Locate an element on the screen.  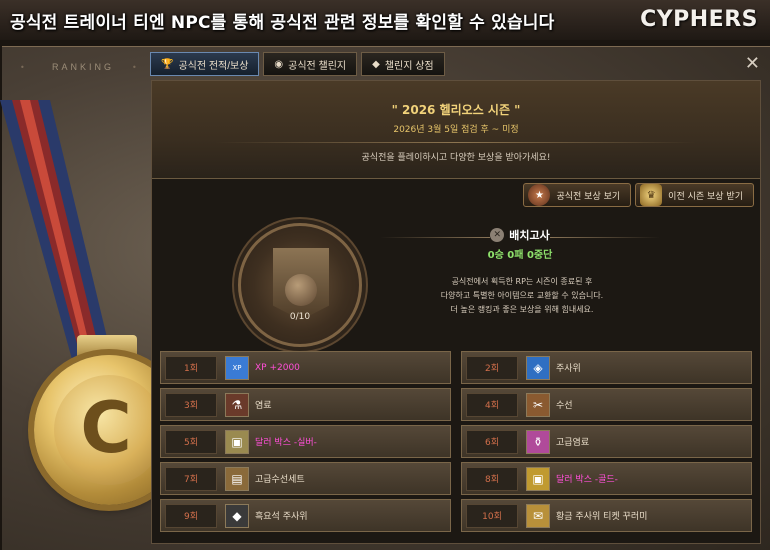
tab-label: 공식전 챌린지 is located at coordinates (317, 66).